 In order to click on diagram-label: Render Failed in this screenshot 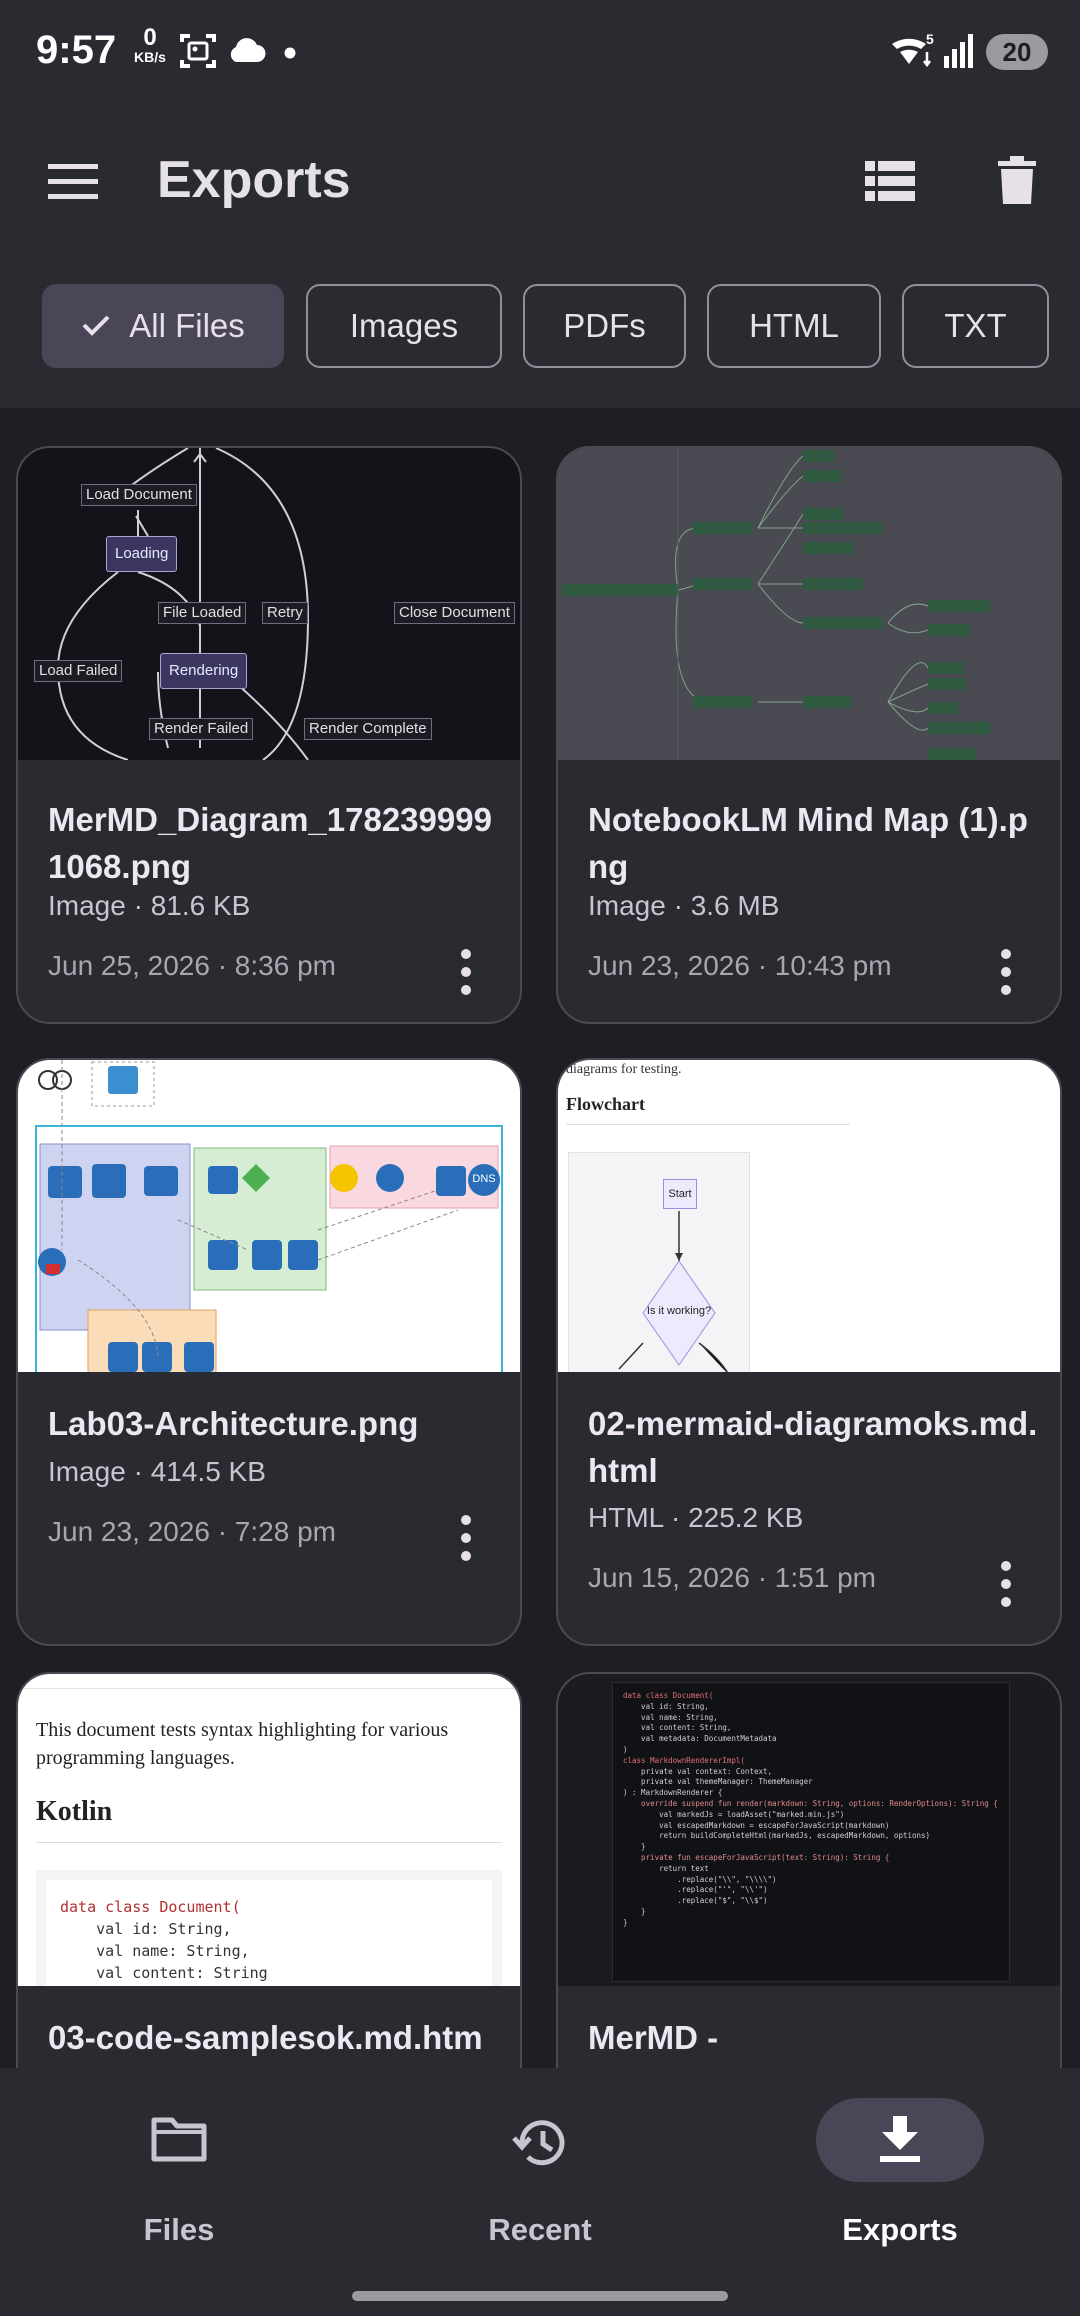, I will do `click(201, 729)`.